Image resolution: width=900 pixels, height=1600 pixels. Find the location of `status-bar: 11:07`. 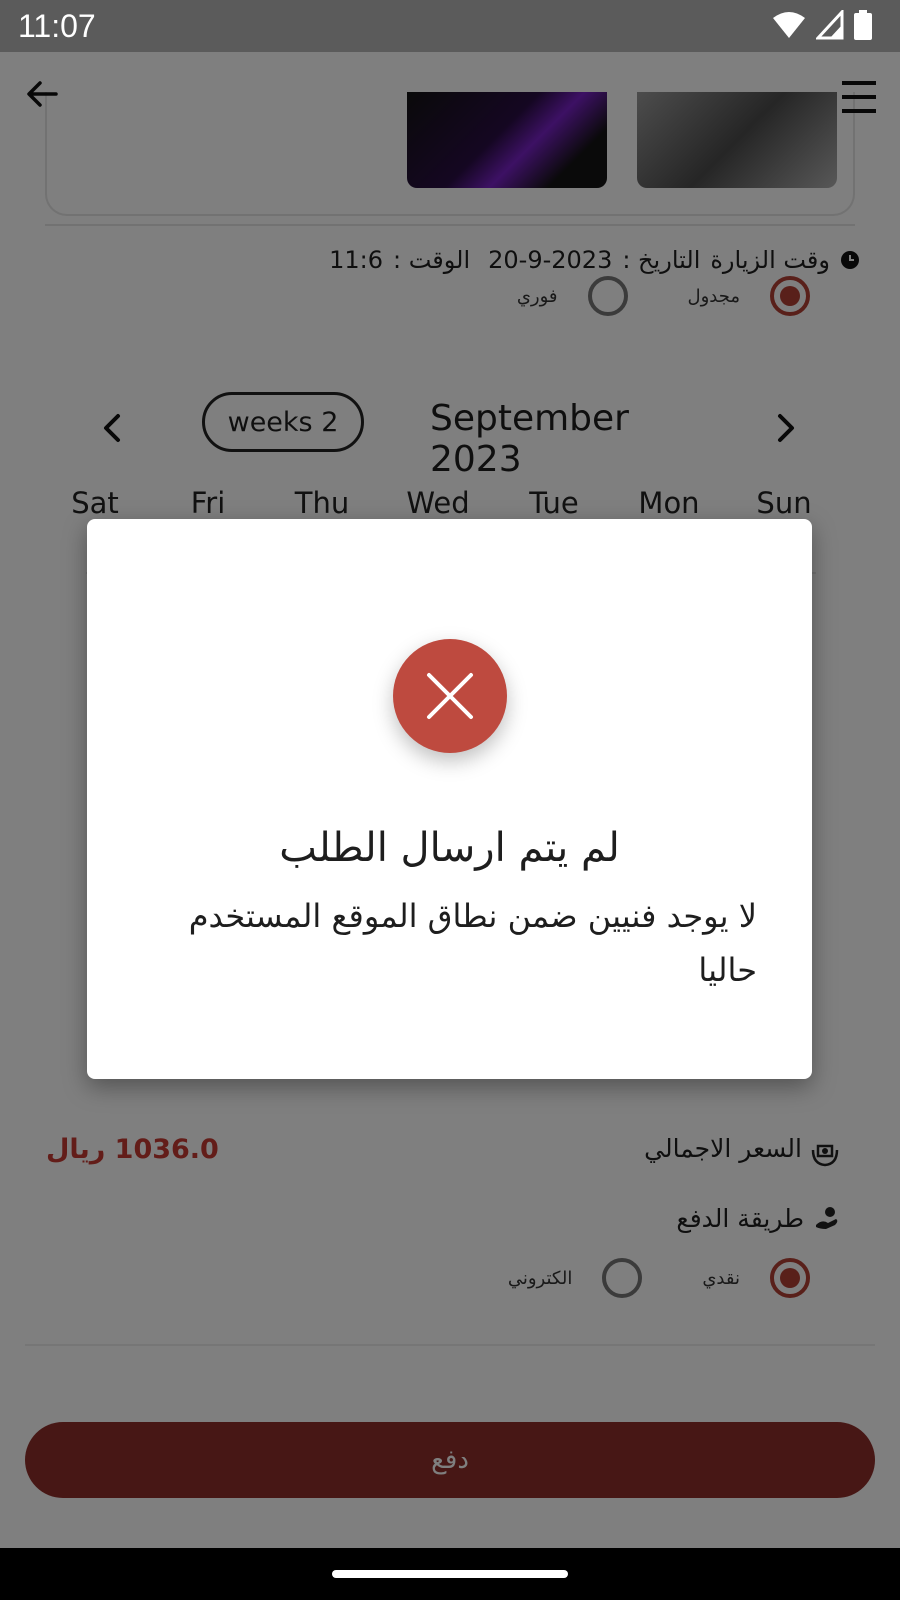

status-bar: 11:07 is located at coordinates (450, 26).